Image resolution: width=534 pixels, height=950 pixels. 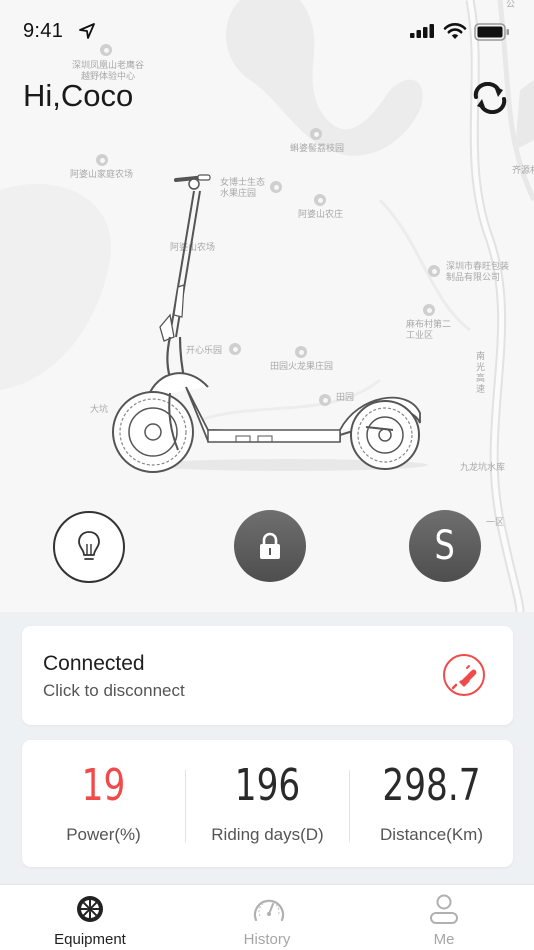 What do you see at coordinates (99, 410) in the screenshot?
I see `map-label: 大坑` at bounding box center [99, 410].